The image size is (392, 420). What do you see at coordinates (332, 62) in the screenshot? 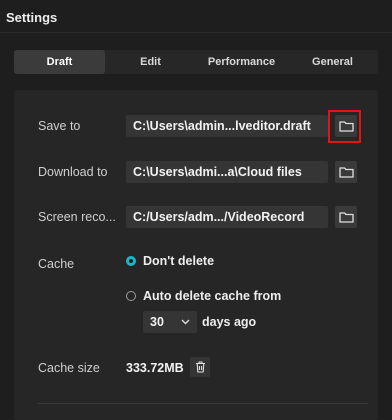
I see `tab-general: General` at bounding box center [332, 62].